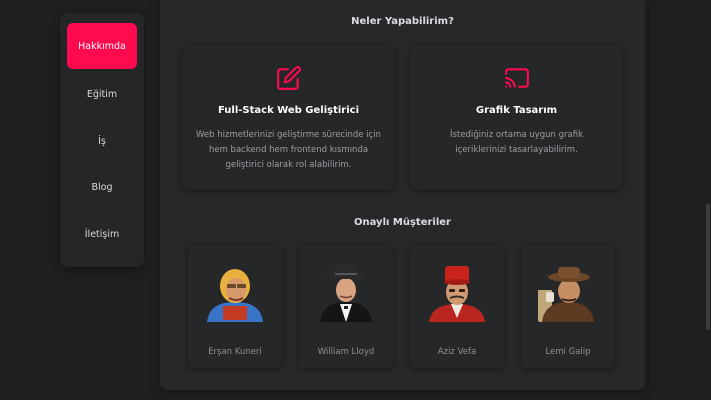 The image size is (711, 400). I want to click on sidebar-item-label: Blog, so click(102, 187).